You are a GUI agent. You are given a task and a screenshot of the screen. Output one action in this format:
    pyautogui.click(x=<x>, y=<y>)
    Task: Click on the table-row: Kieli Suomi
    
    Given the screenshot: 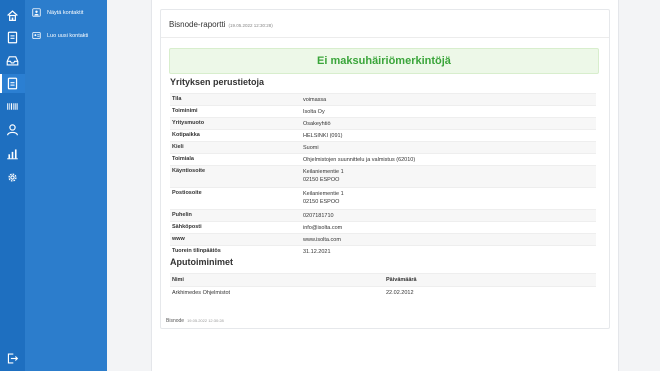 What is the action you would take?
    pyautogui.click(x=383, y=147)
    